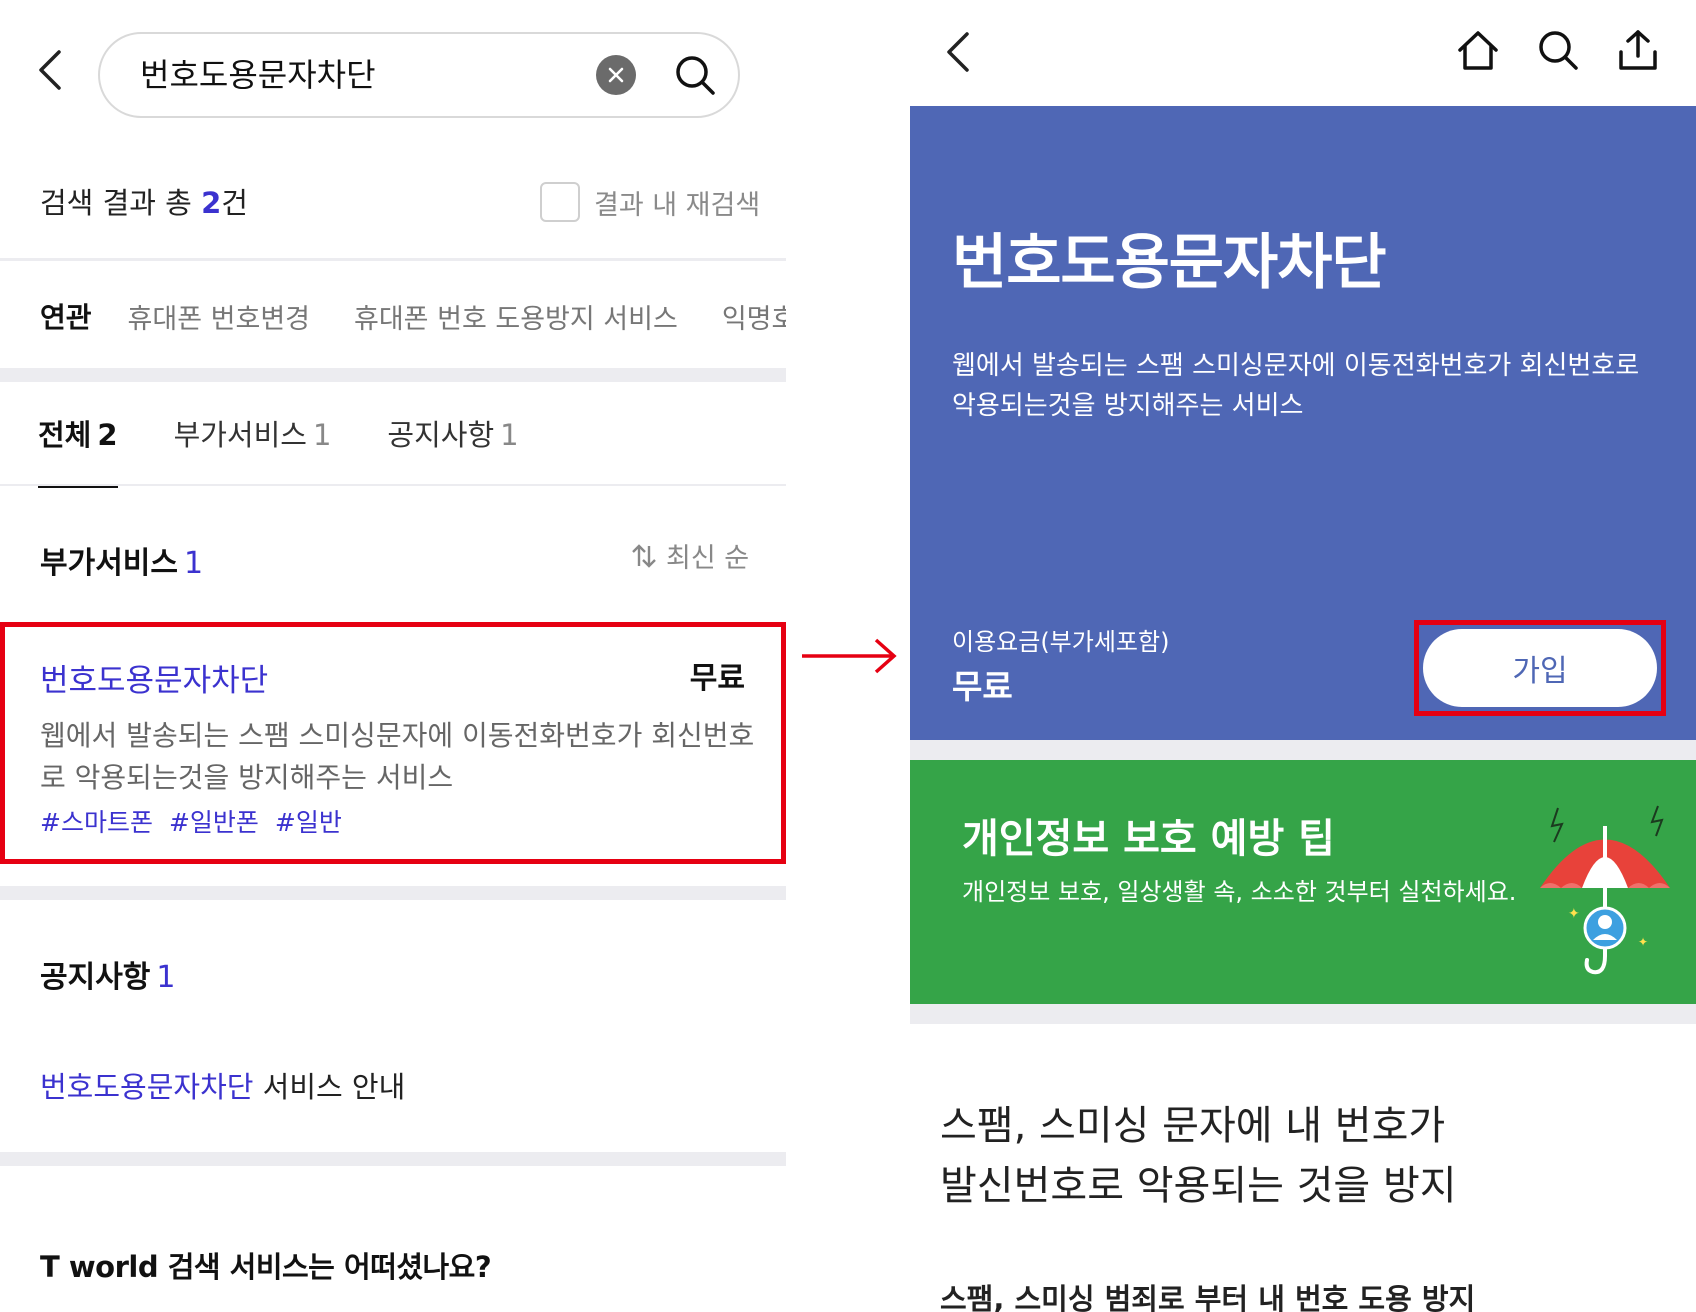 This screenshot has width=1696, height=1312. What do you see at coordinates (1303, 53) in the screenshot?
I see `top-bar` at bounding box center [1303, 53].